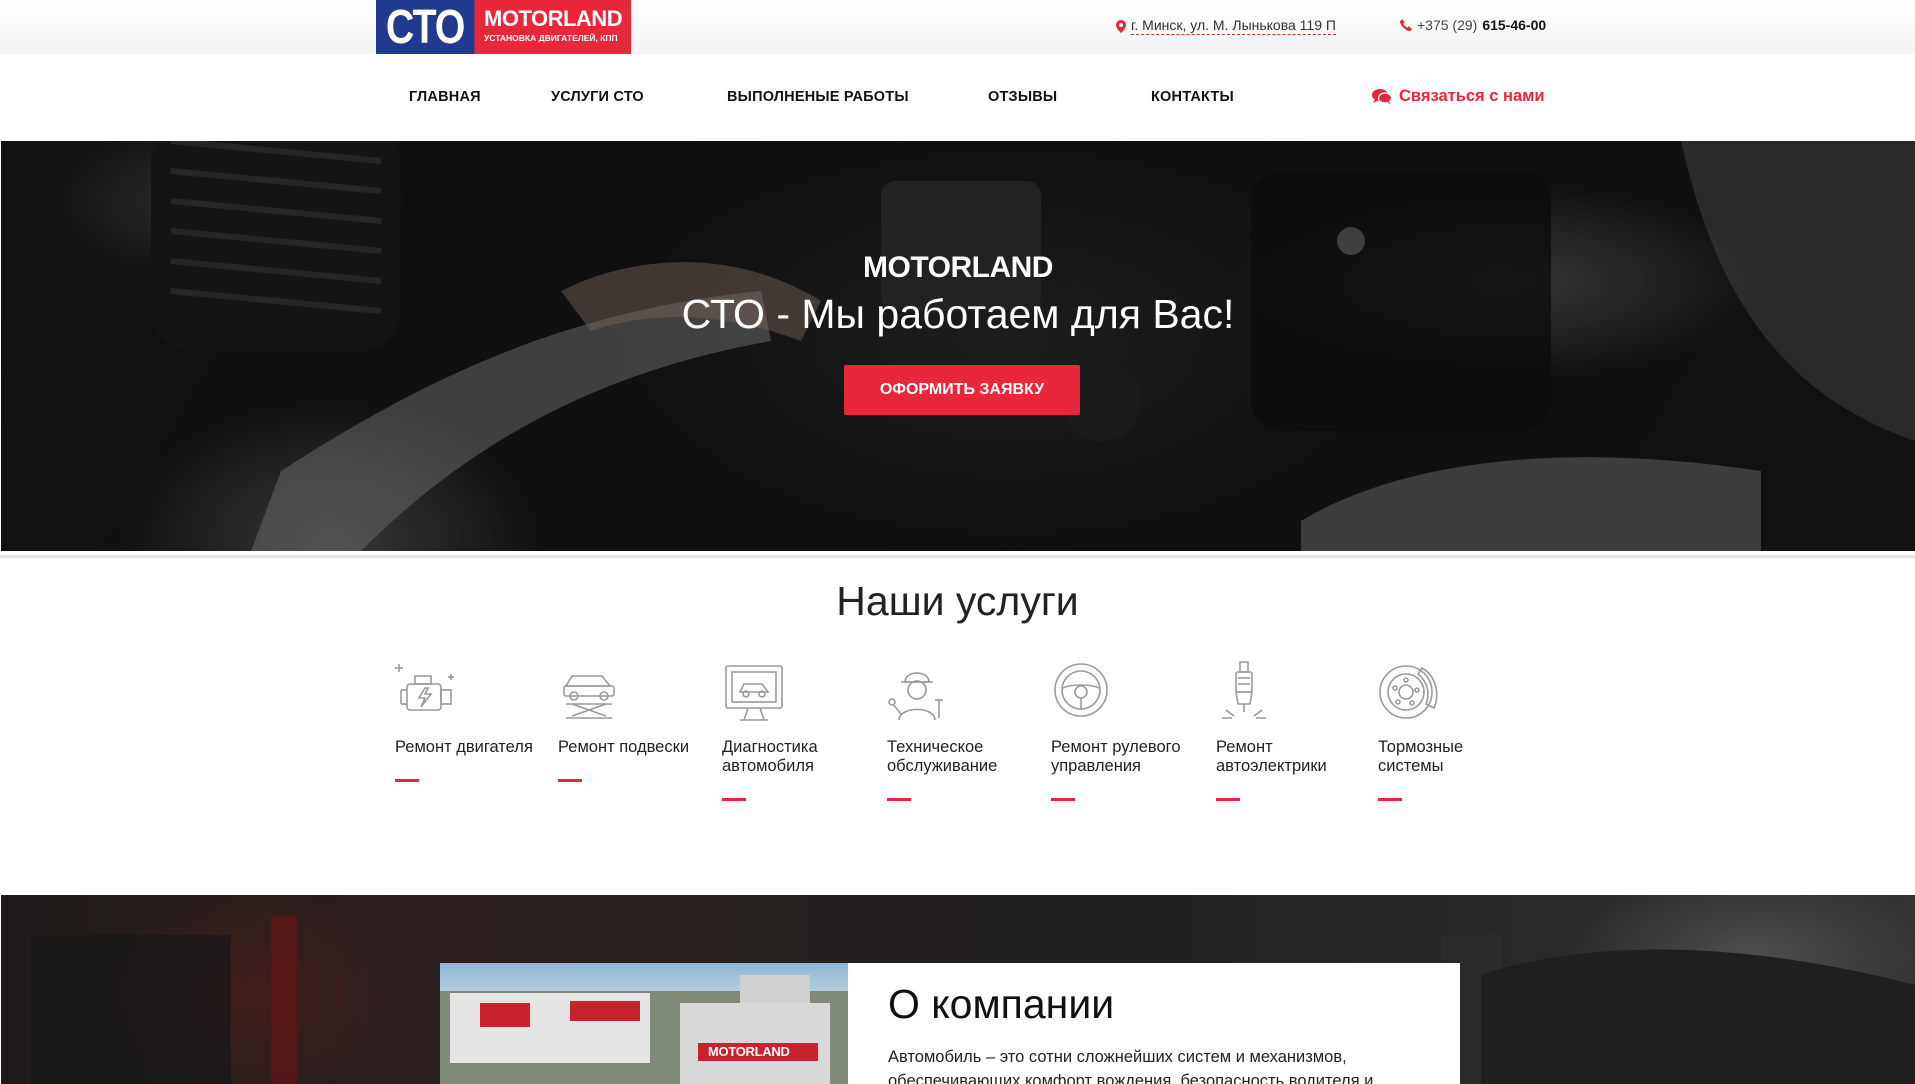 The height and width of the screenshot is (1084, 1915). I want to click on logo-sto-text: СТО, so click(425, 27).